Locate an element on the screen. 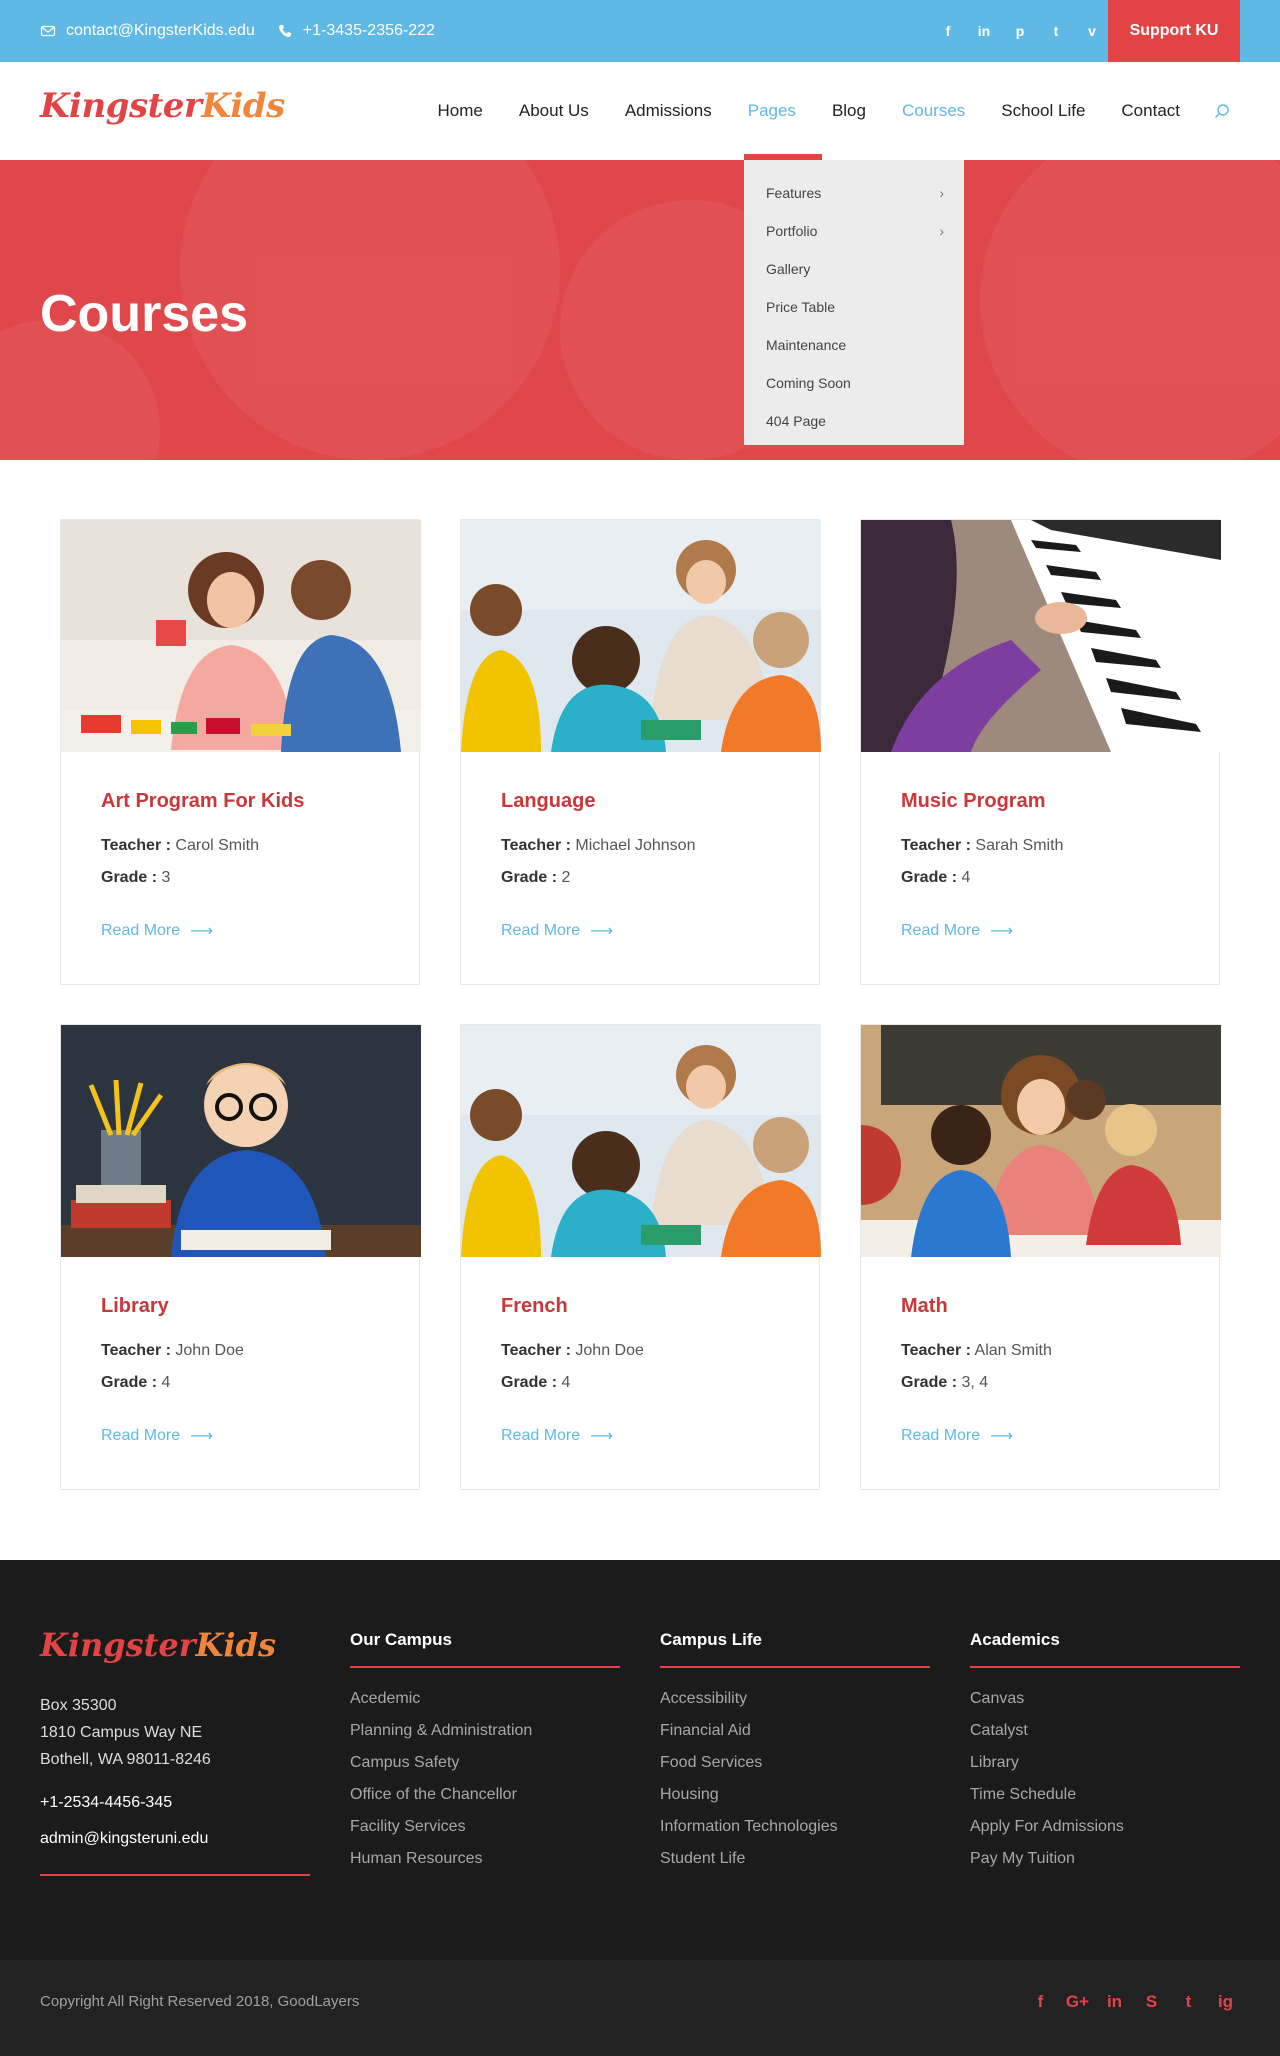 This screenshot has width=1280, height=2056. course-title: Language is located at coordinates (640, 801).